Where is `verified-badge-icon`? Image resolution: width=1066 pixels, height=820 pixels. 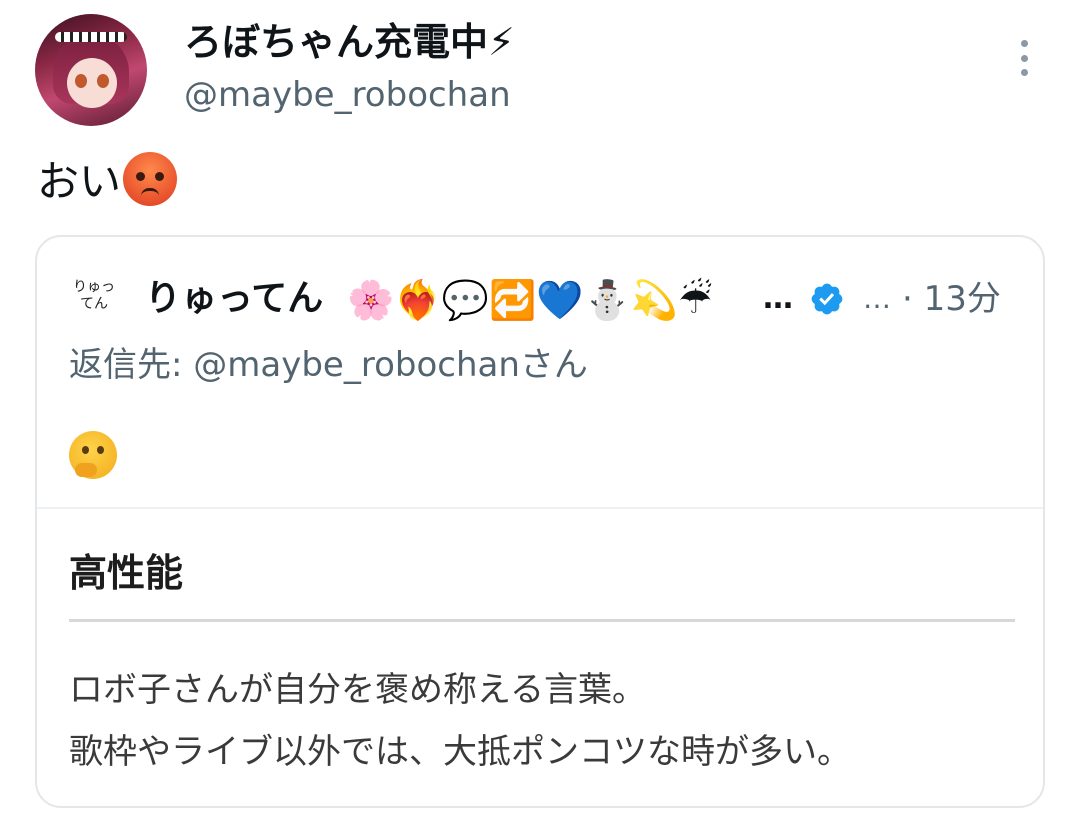 verified-badge-icon is located at coordinates (827, 299).